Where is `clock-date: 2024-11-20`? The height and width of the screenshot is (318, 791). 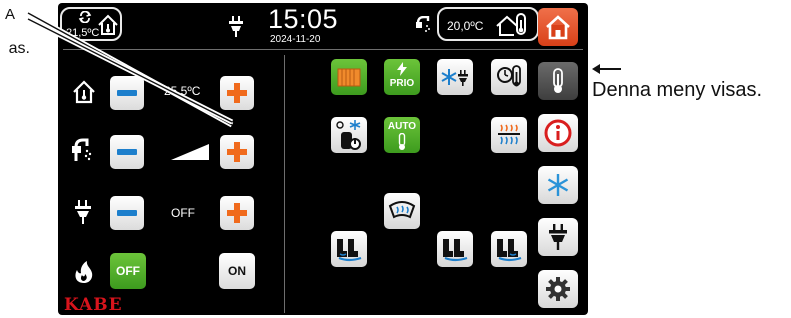
clock-date: 2024-11-20 is located at coordinates (295, 39).